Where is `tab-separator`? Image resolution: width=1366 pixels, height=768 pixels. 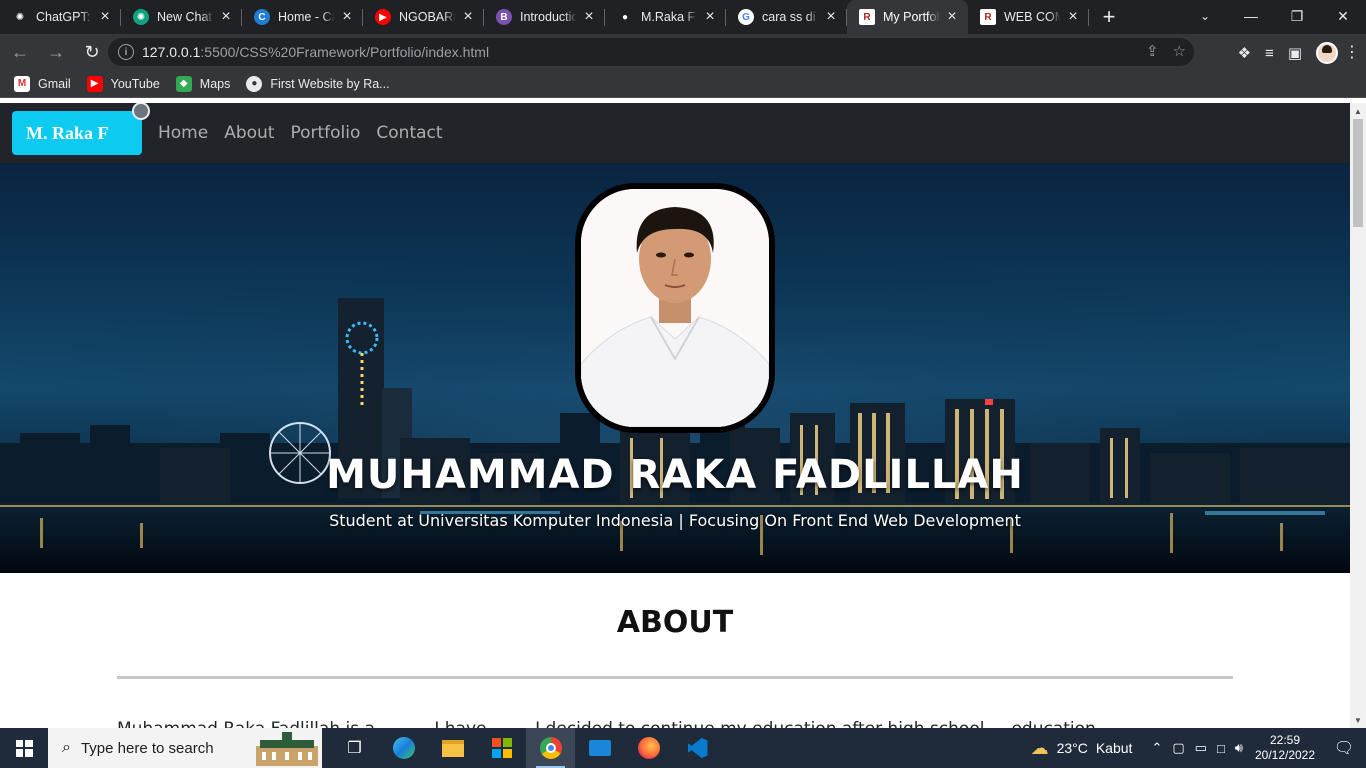
tab-separator is located at coordinates (1088, 17).